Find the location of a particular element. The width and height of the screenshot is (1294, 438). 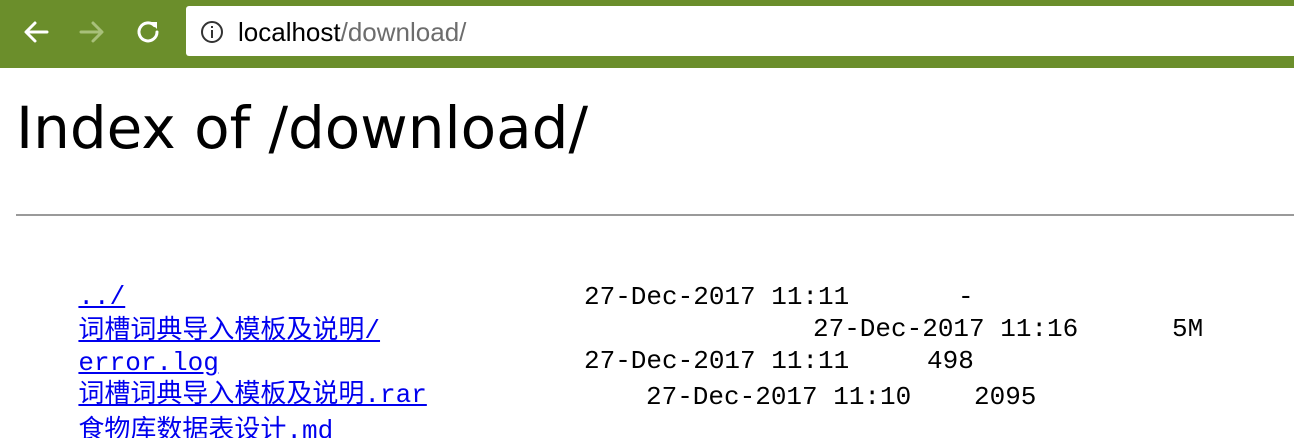

file-size: 5M is located at coordinates (1188, 329).